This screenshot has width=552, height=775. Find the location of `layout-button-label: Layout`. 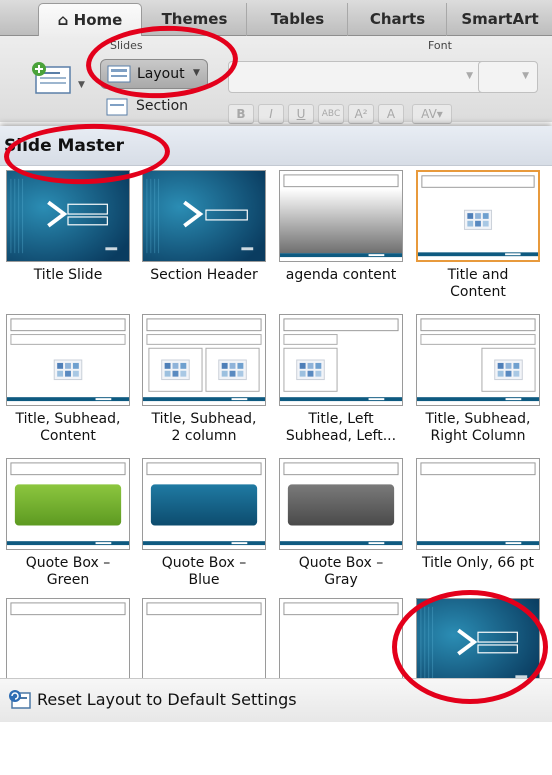

layout-button-label: Layout is located at coordinates (161, 74).